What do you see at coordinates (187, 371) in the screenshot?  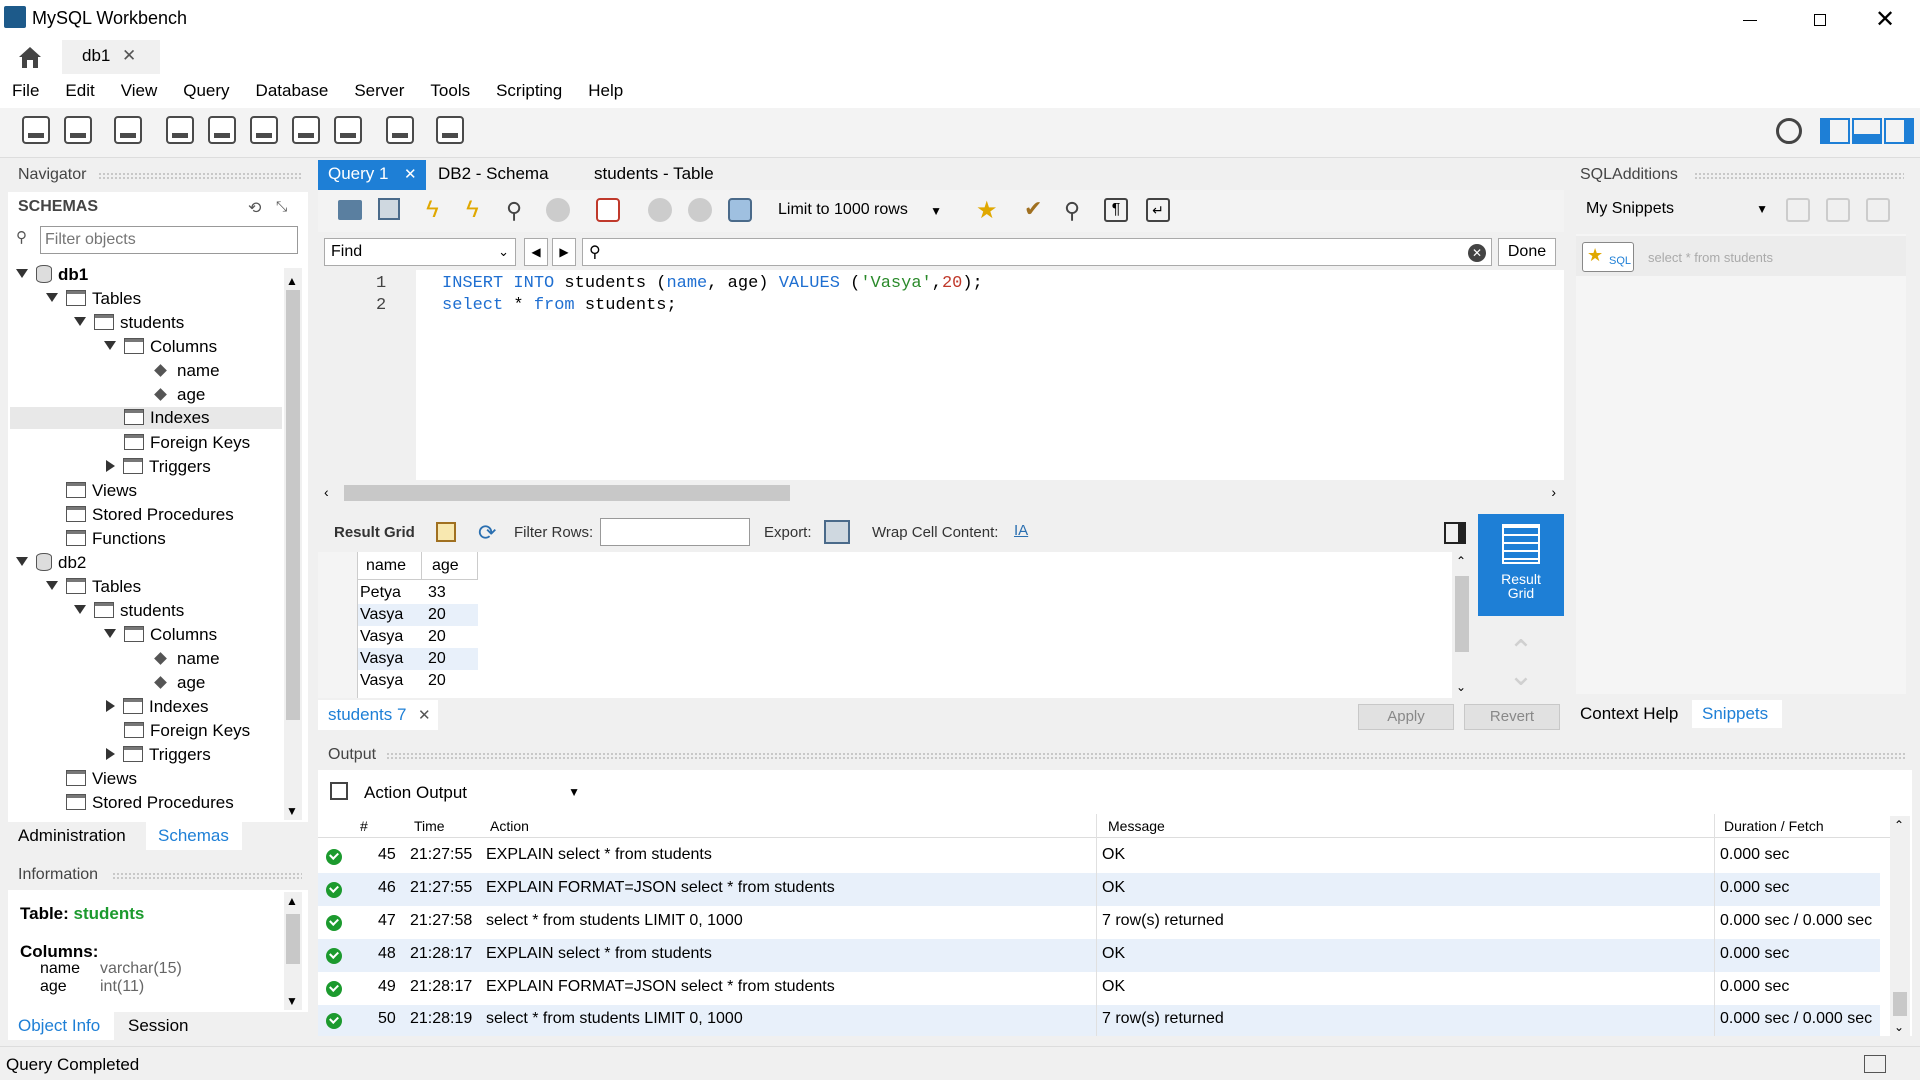 I see `tree-db1-col-name: name` at bounding box center [187, 371].